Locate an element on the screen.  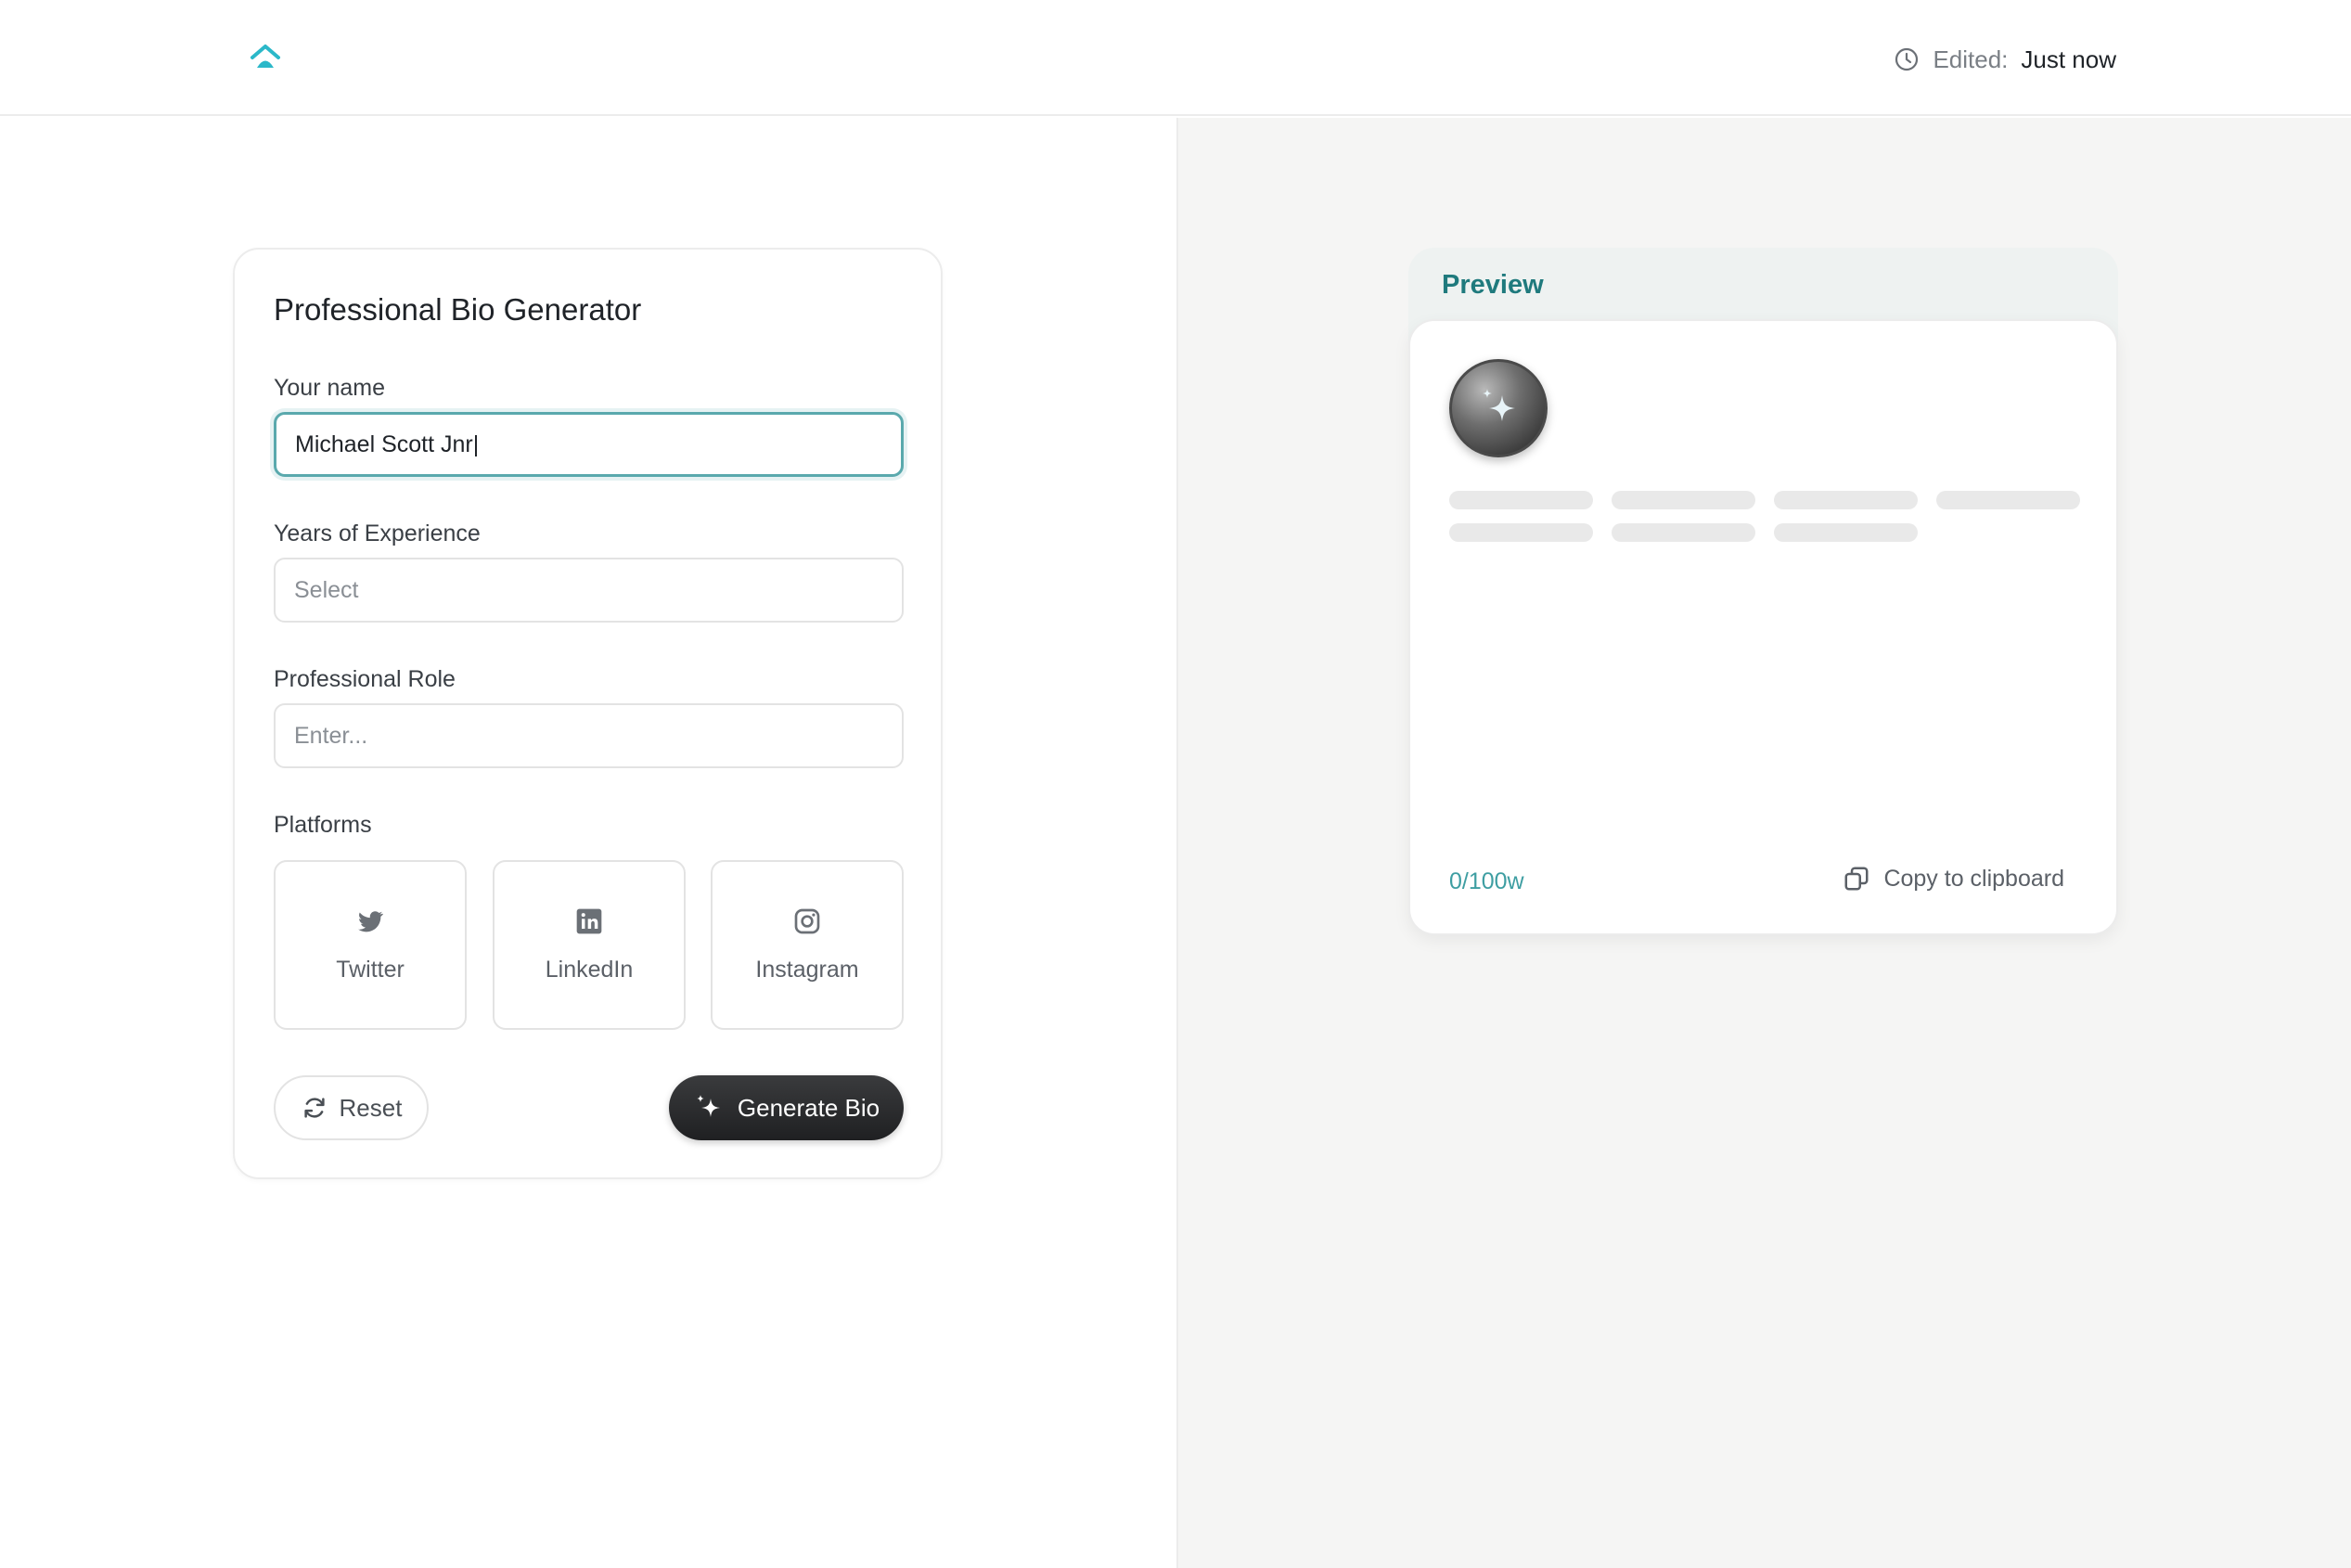
clock-icon is located at coordinates (1907, 59).